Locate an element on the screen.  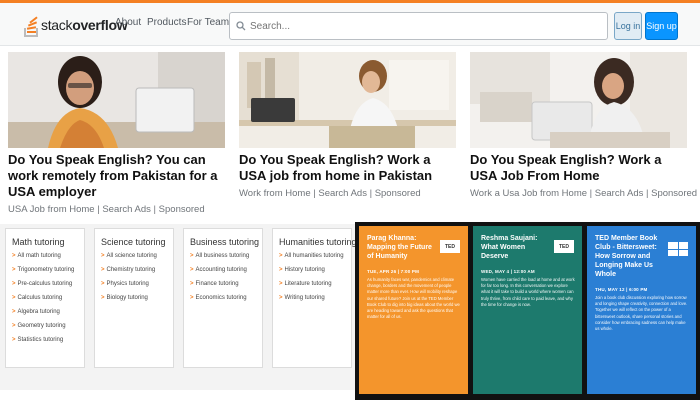
tutoring-link: > Chemistry tutoring is located at coordinates (134, 270).